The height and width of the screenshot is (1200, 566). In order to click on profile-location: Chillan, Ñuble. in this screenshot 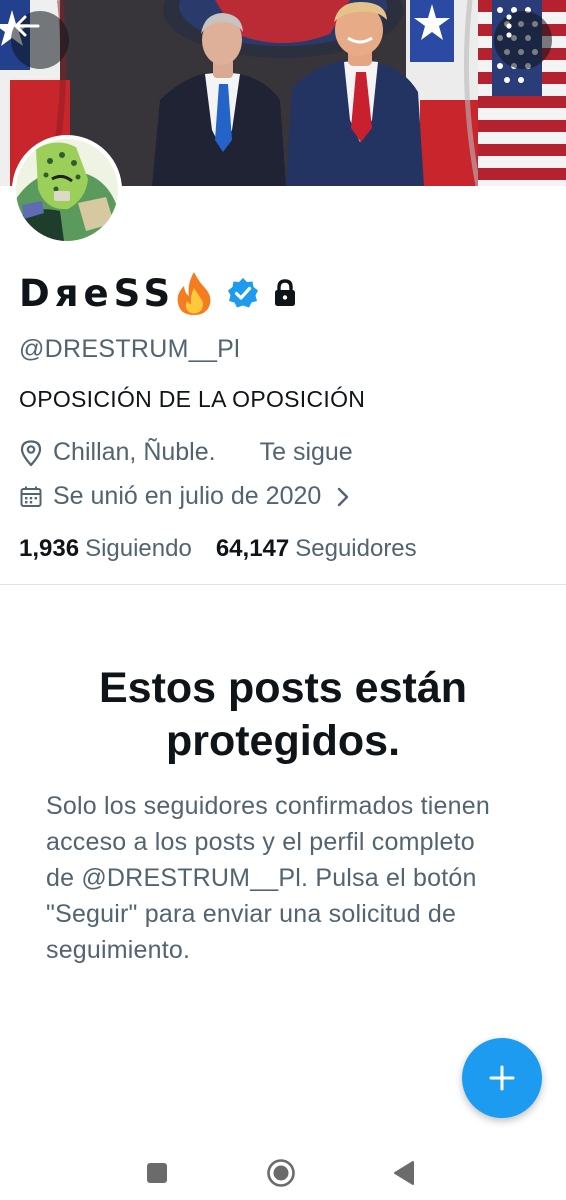, I will do `click(134, 452)`.